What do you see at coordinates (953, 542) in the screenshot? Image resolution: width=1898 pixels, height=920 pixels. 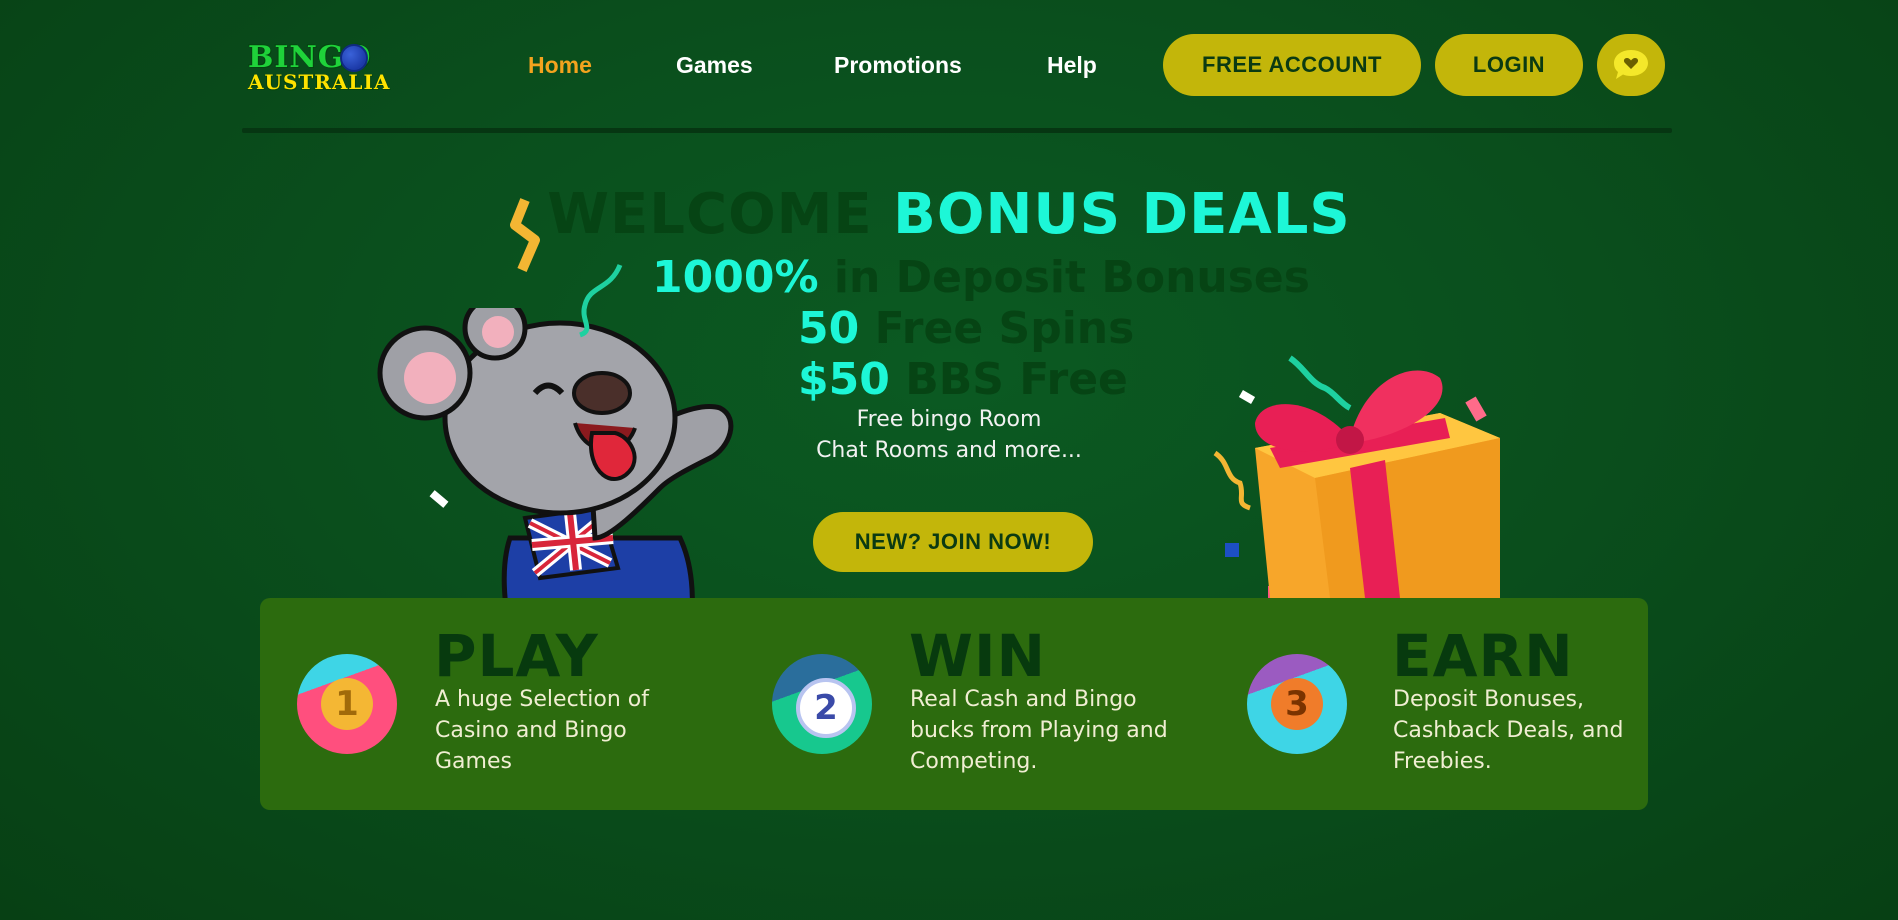 I see `join-now-button: NEW? JOIN NOW!` at bounding box center [953, 542].